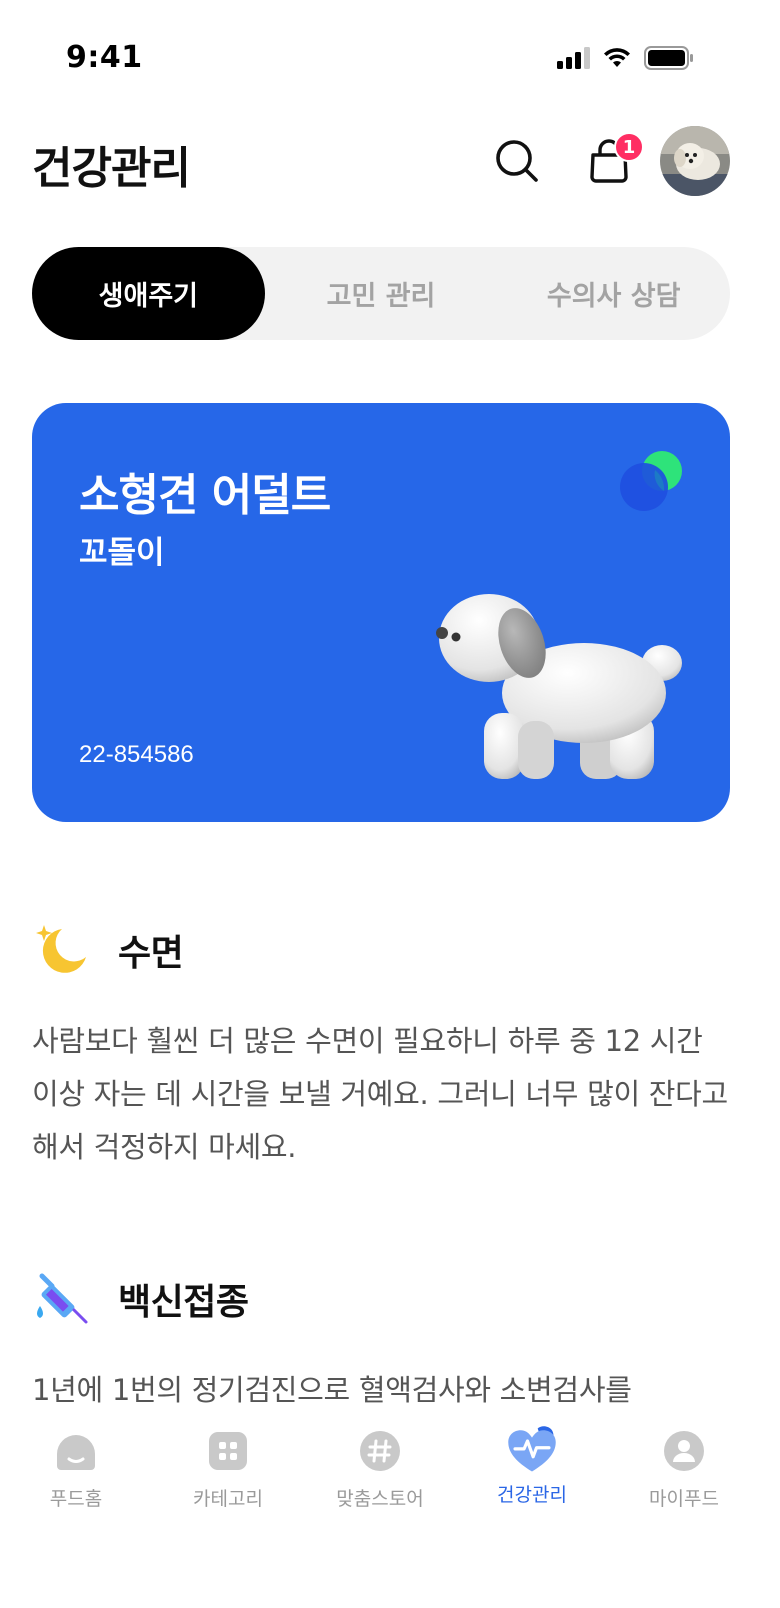 Image resolution: width=780 pixels, height=1608 pixels. I want to click on avatar, so click(695, 161).